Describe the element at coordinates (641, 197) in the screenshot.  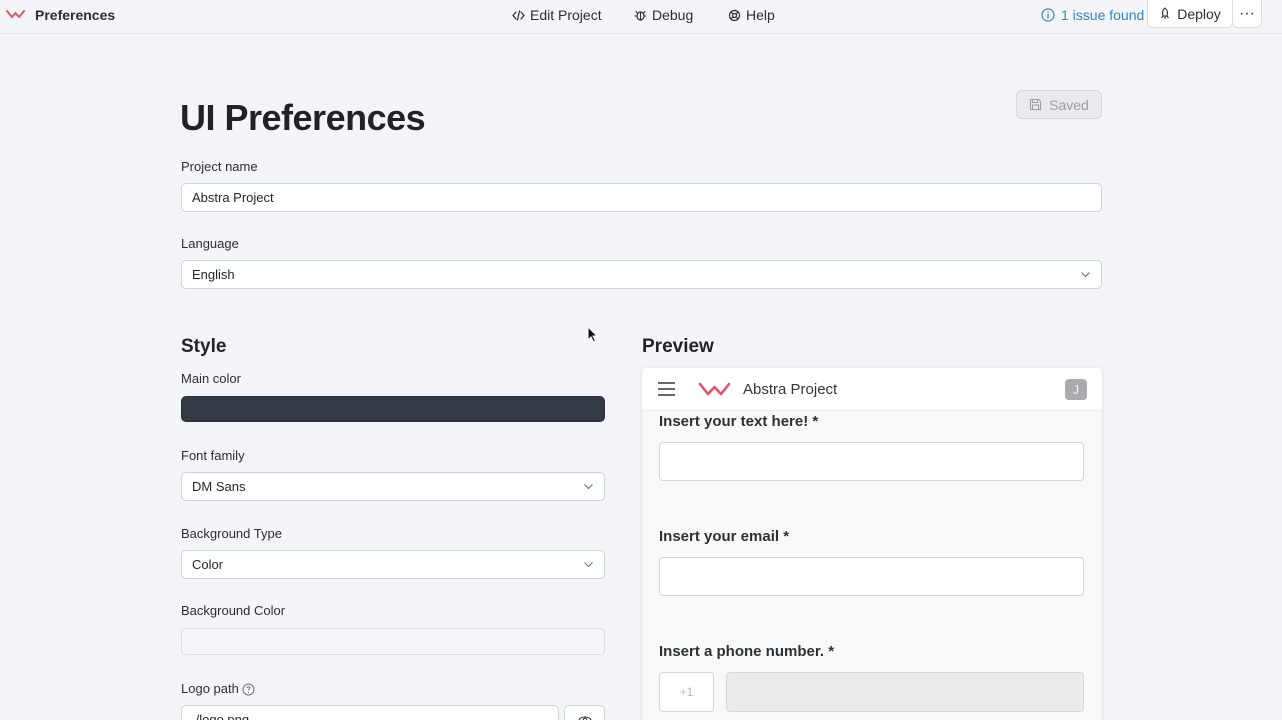
I see `project-name-input: Abstra Project` at that location.